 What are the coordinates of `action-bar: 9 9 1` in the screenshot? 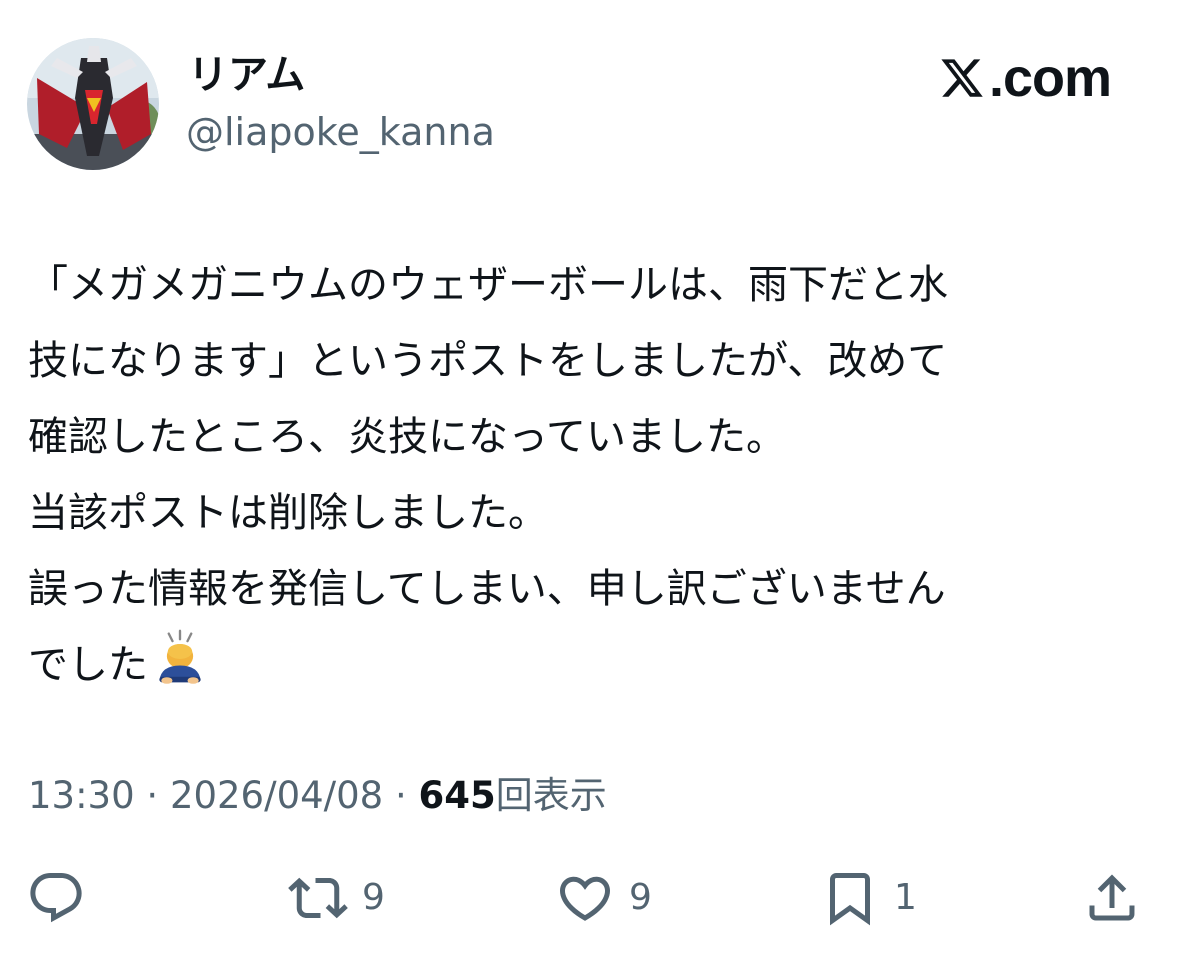 It's located at (589, 898).